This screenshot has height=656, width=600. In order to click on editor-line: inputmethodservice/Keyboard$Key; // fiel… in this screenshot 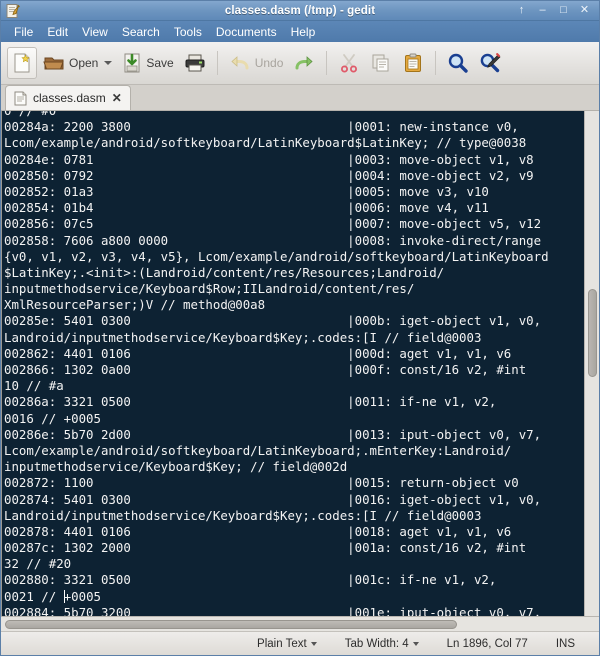, I will do `click(176, 467)`.